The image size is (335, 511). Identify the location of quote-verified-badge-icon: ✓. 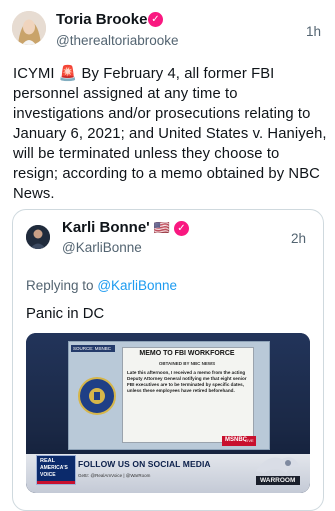
(181, 228).